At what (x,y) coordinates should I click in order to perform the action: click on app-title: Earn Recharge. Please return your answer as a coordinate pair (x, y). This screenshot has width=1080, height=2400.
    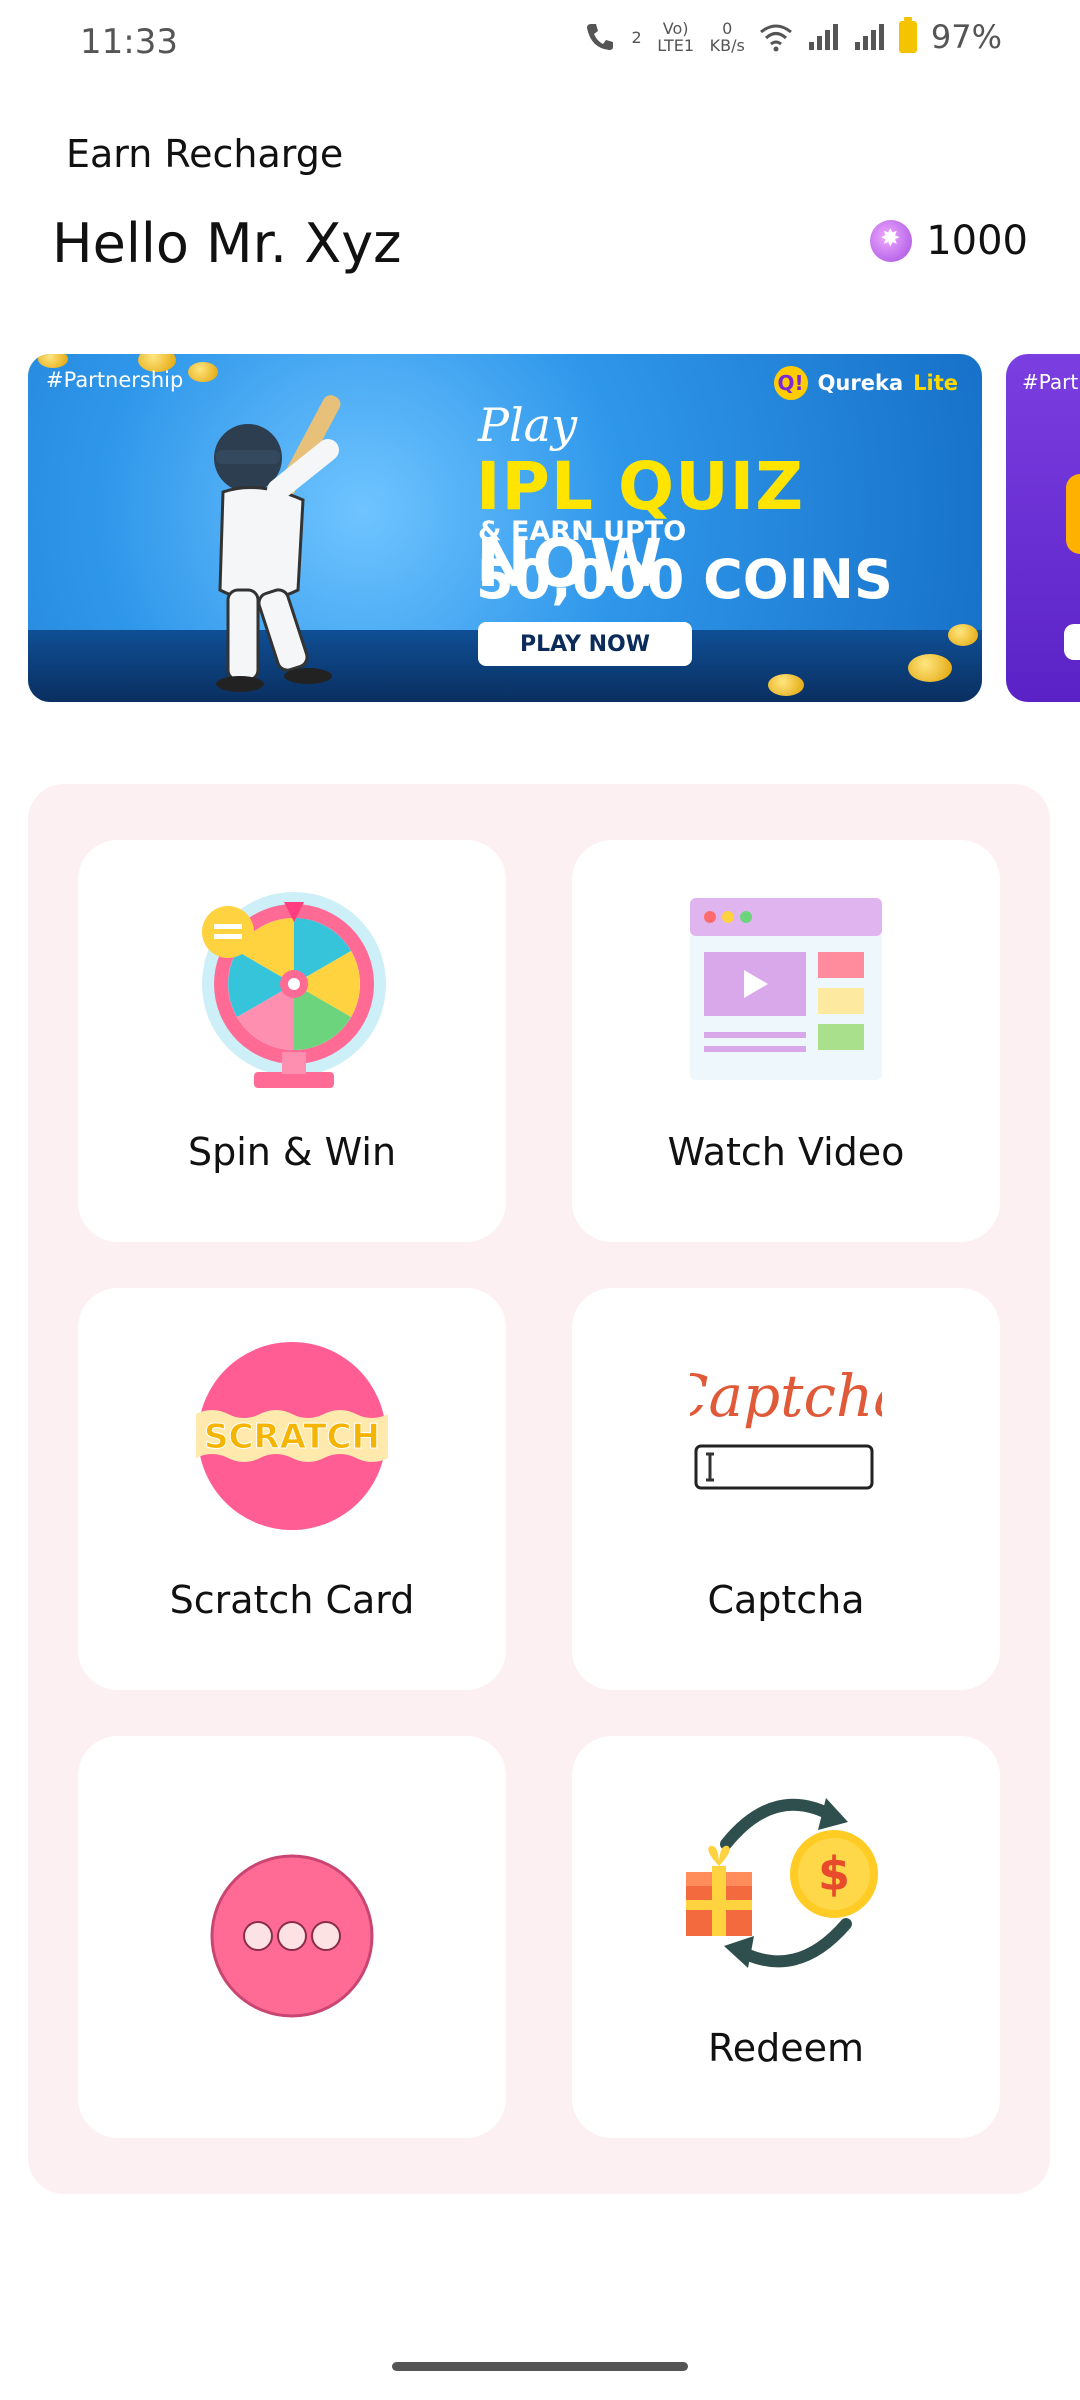
    Looking at the image, I should click on (205, 154).